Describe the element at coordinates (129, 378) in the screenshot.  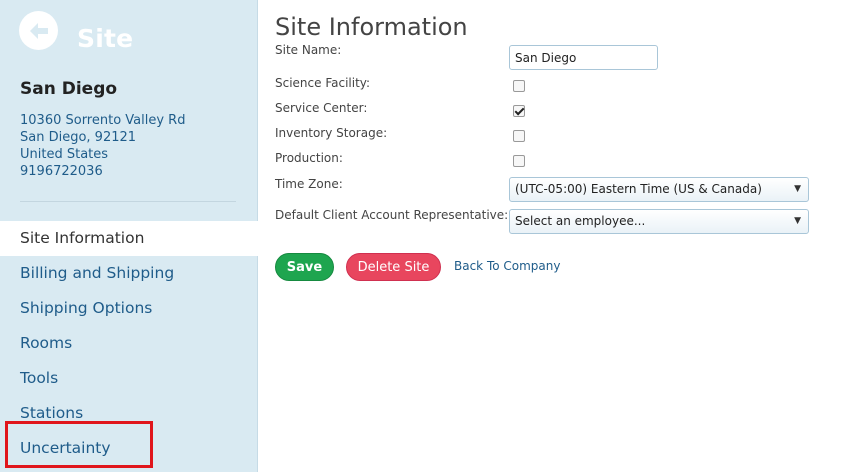
I see `sidebar-item-tools: Tools` at that location.